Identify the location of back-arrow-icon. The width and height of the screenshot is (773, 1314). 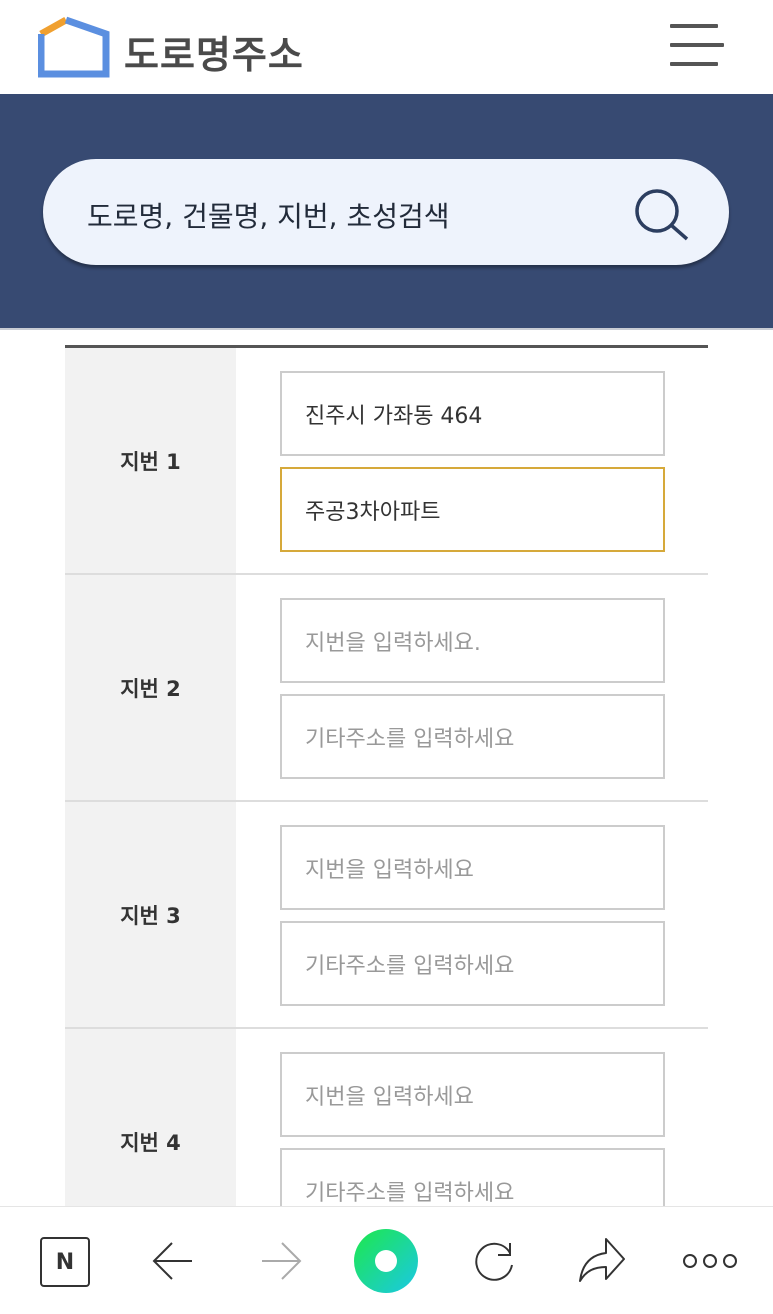
(173, 1261).